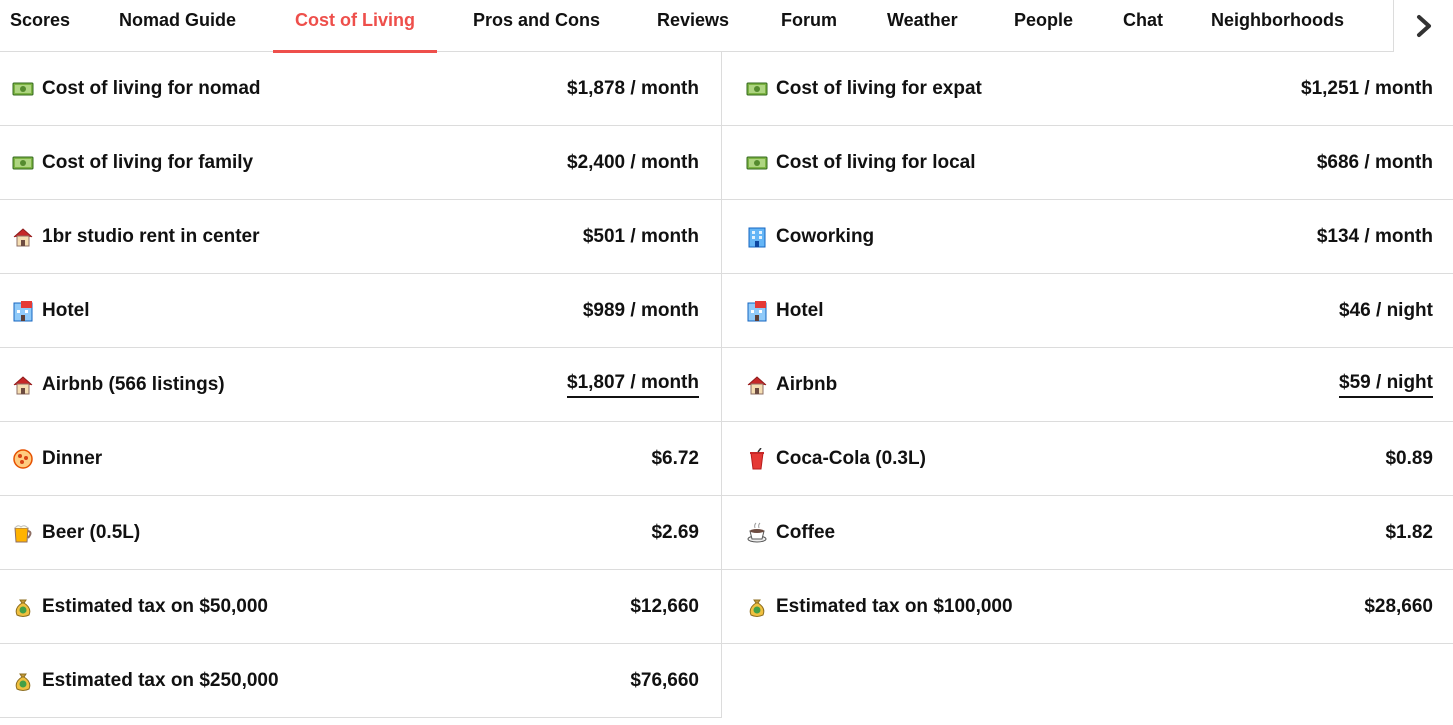 The width and height of the screenshot is (1453, 725). I want to click on tab-nomad-guide: Nomad Guide, so click(177, 26).